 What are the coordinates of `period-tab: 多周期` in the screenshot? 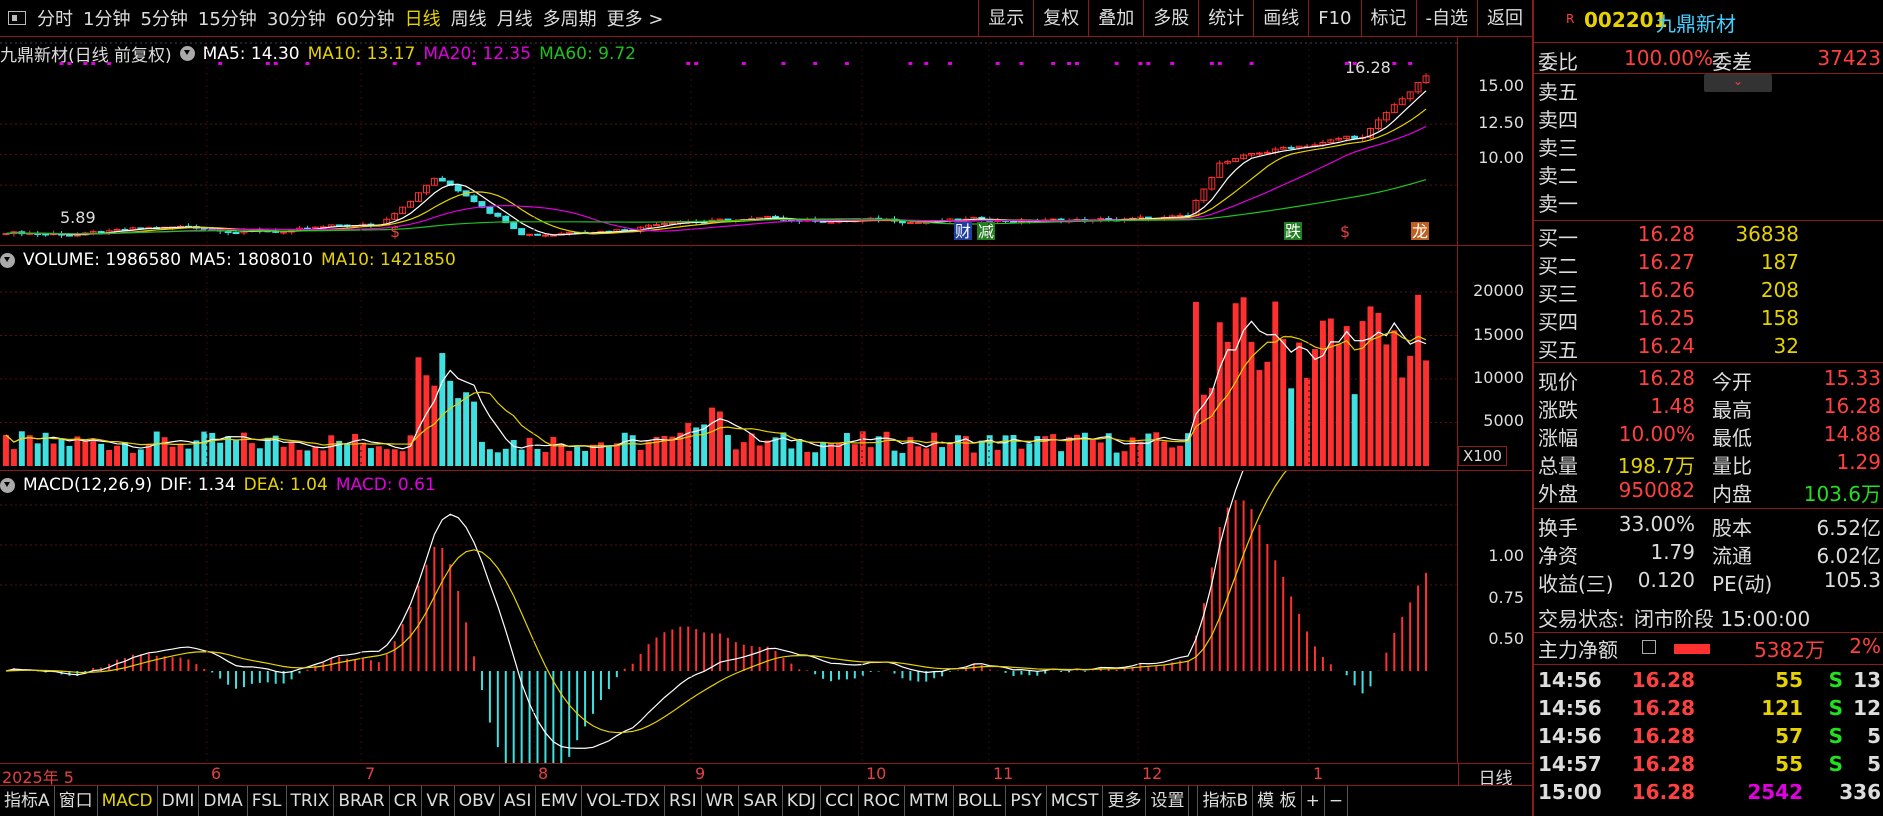 It's located at (570, 18).